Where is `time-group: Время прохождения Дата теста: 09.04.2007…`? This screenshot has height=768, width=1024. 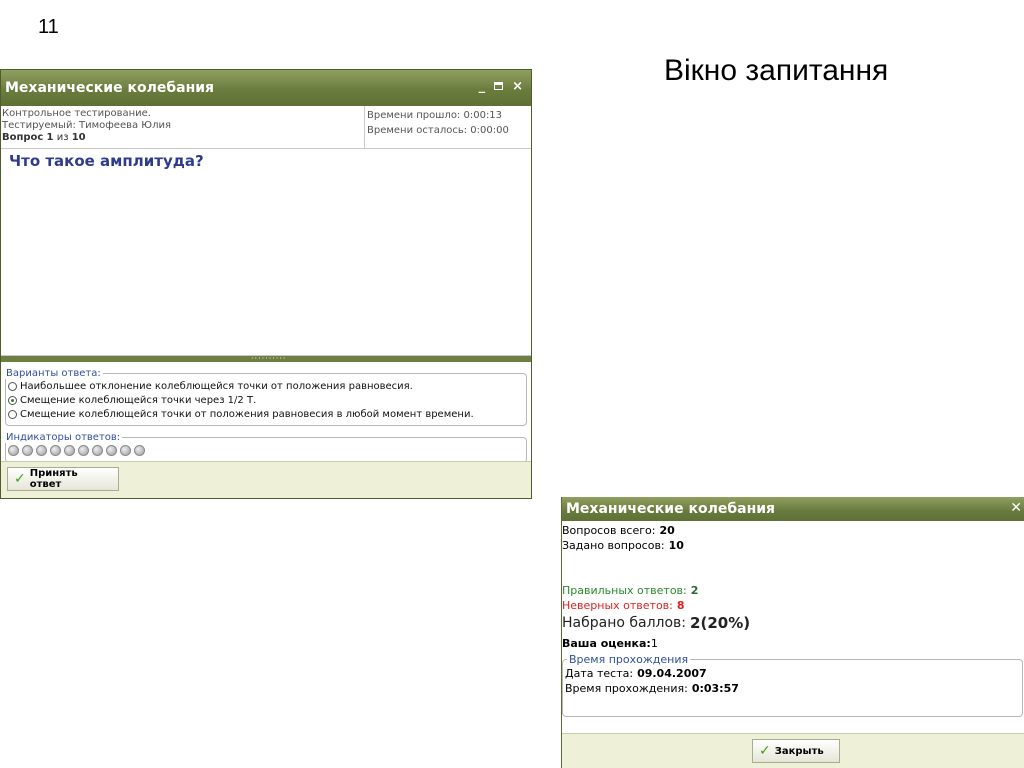
time-group: Время прохождения Дата теста: 09.04.2007… is located at coordinates (792, 685).